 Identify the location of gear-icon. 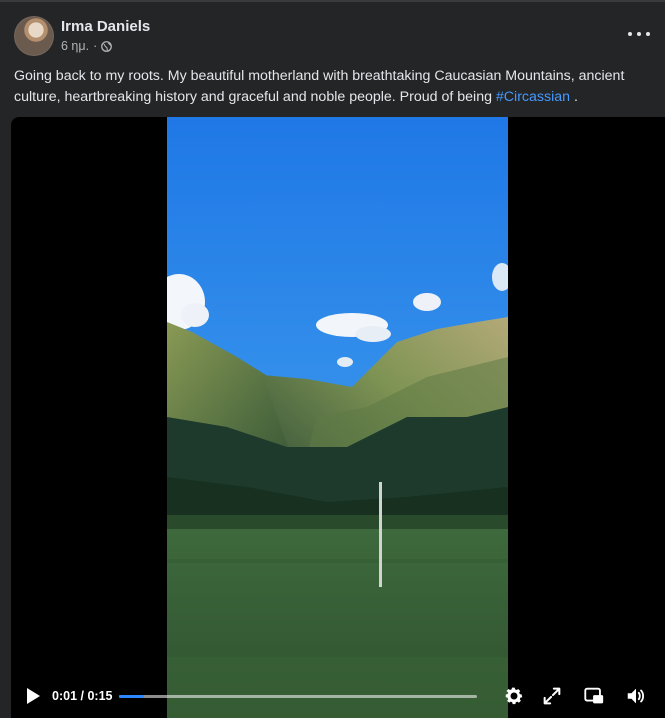
(514, 696).